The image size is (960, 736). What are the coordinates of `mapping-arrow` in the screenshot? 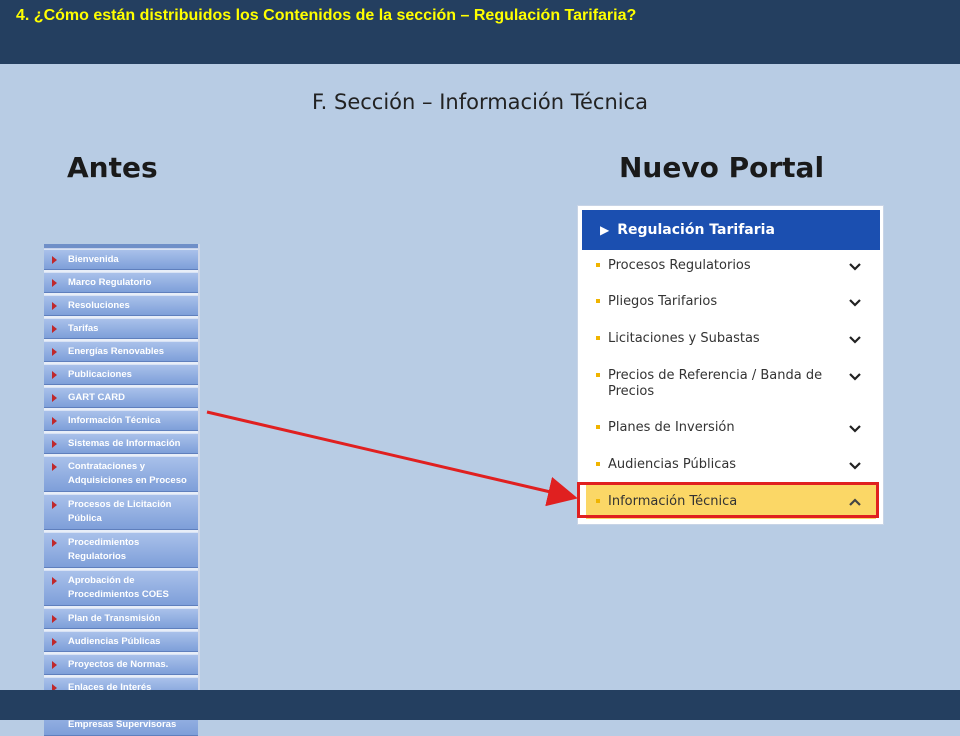 It's located at (392, 458).